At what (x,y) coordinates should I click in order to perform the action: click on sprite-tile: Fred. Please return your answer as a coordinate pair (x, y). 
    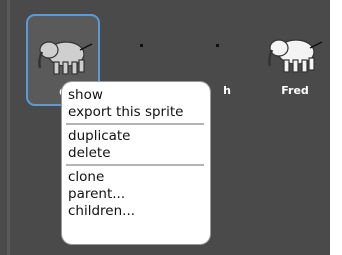
    Looking at the image, I should click on (295, 60).